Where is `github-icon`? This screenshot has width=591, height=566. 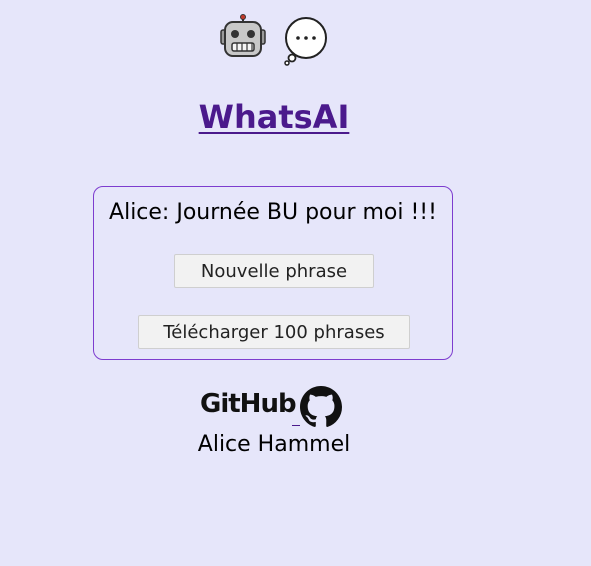
github-icon is located at coordinates (321, 406).